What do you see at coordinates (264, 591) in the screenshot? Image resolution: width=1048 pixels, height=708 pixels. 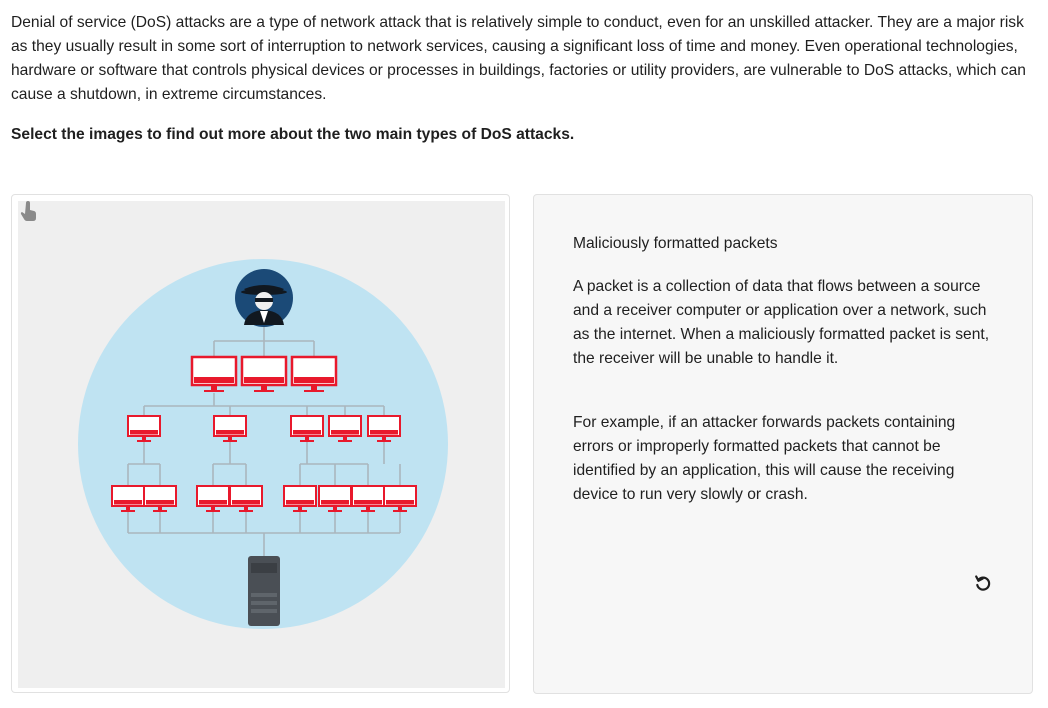 I see `target-server` at bounding box center [264, 591].